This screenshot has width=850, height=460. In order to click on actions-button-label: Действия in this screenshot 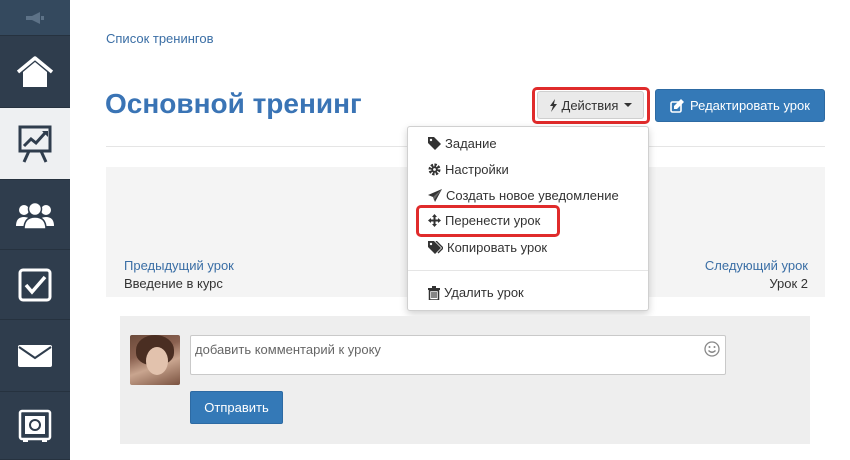, I will do `click(590, 105)`.